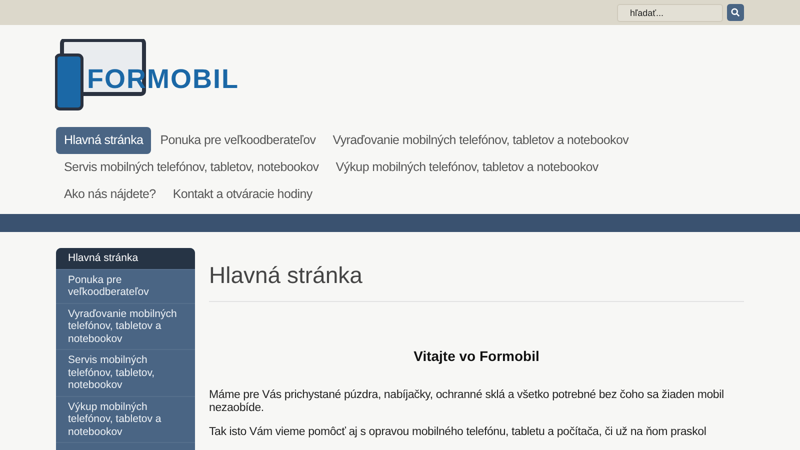  What do you see at coordinates (467, 401) in the screenshot?
I see `paragraph: Máme pre Vás prichystané púzdra, nabíjačky, ochranné sklá a všetko potrebné bez čoho sa žiaden mobil nezaobíde.` at bounding box center [467, 401].